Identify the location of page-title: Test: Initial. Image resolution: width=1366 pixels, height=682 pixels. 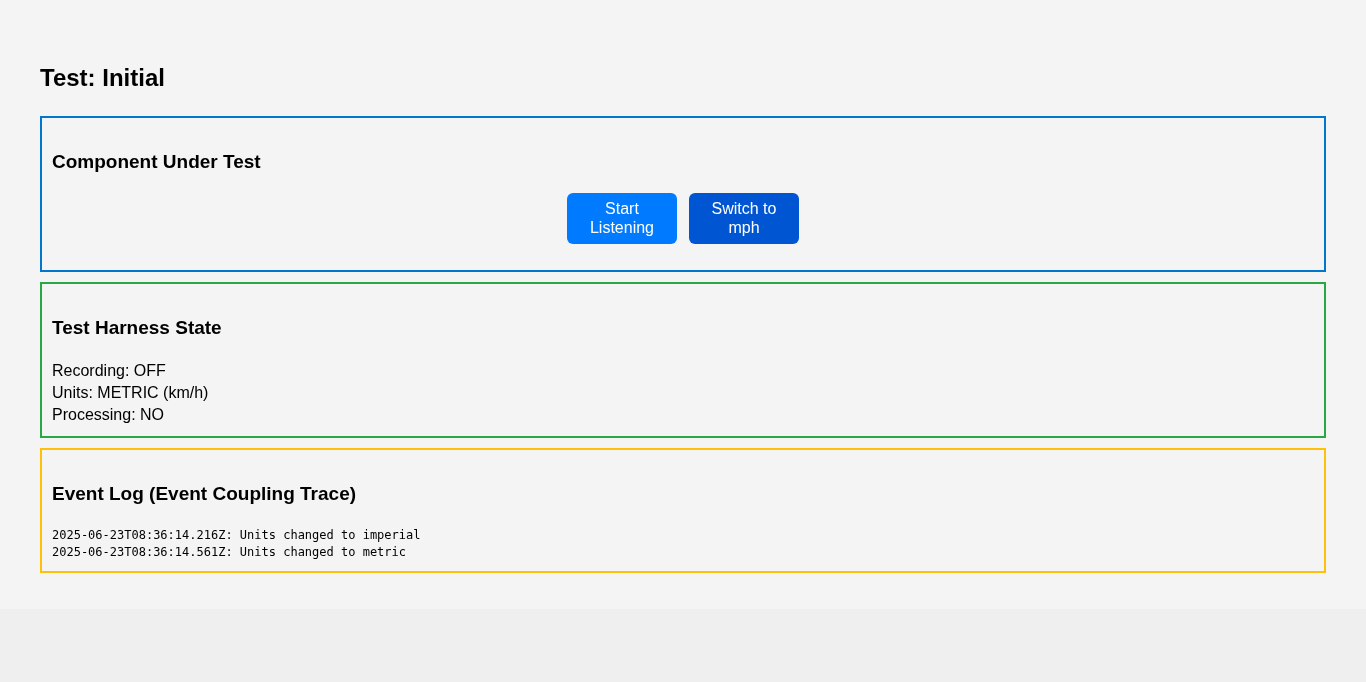
(103, 78).